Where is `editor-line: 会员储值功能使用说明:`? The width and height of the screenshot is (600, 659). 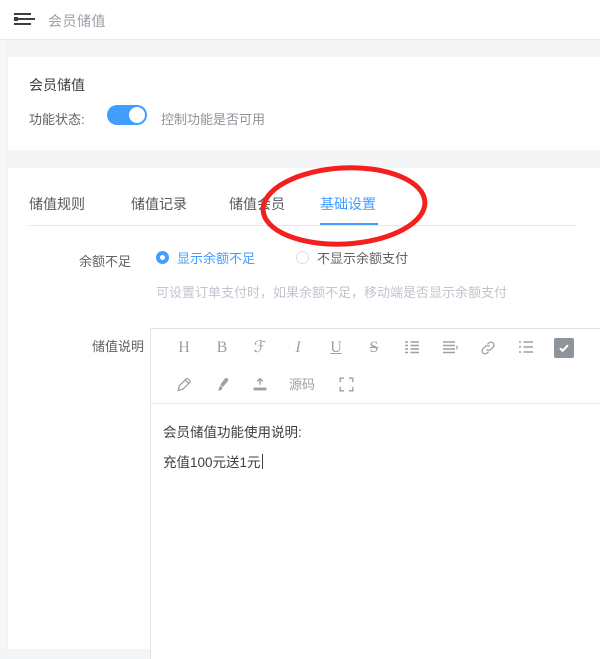 editor-line: 会员储值功能使用说明: is located at coordinates (232, 432).